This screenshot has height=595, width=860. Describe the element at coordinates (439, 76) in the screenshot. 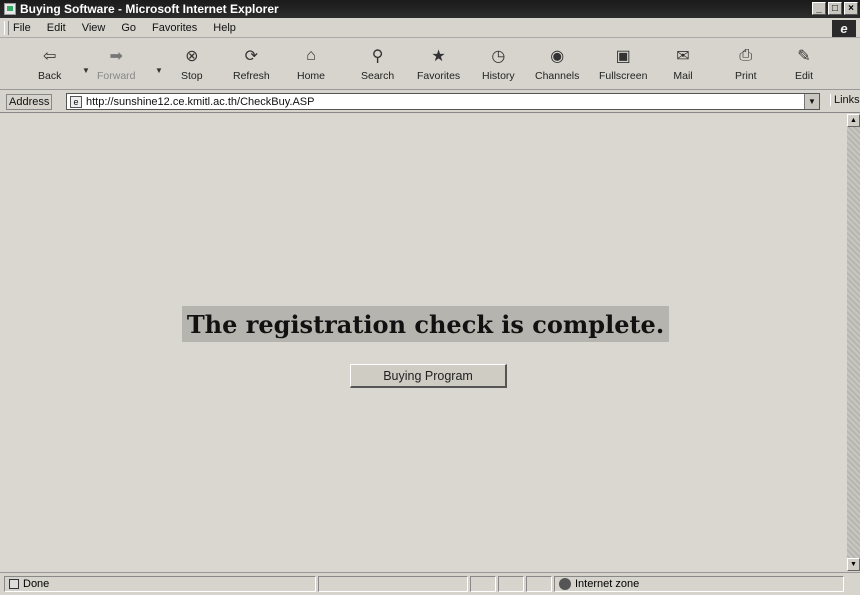

I see `favorites-label: Favorites` at that location.